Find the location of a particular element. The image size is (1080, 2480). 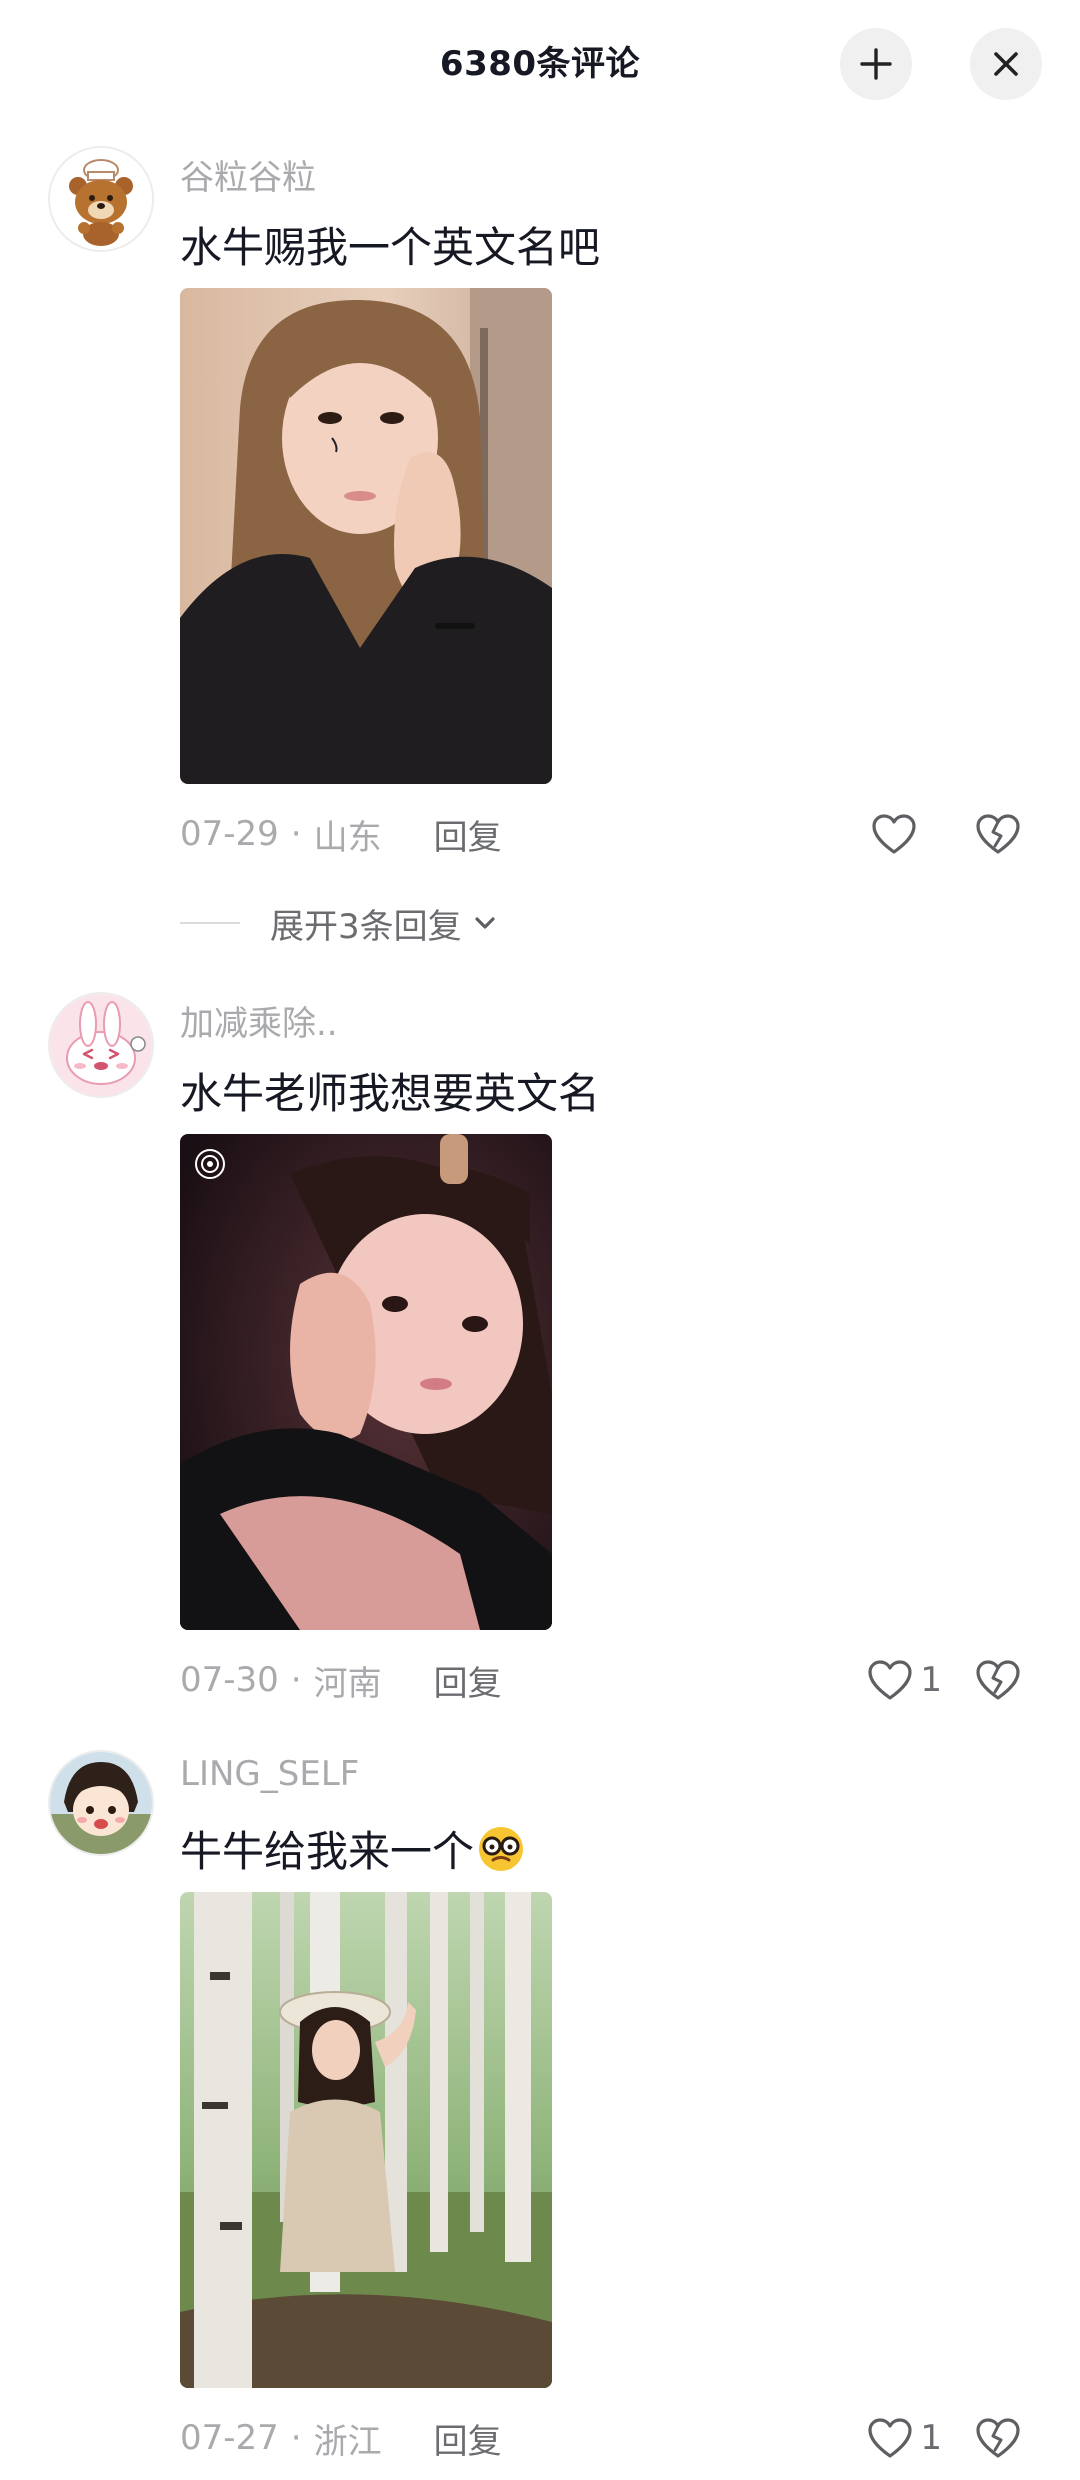

chevron-down-icon is located at coordinates (485, 923).